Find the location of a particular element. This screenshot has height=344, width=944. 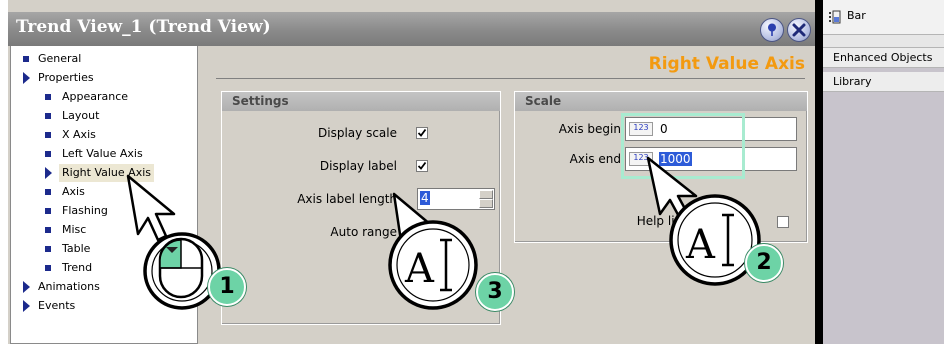

close-button is located at coordinates (799, 30).